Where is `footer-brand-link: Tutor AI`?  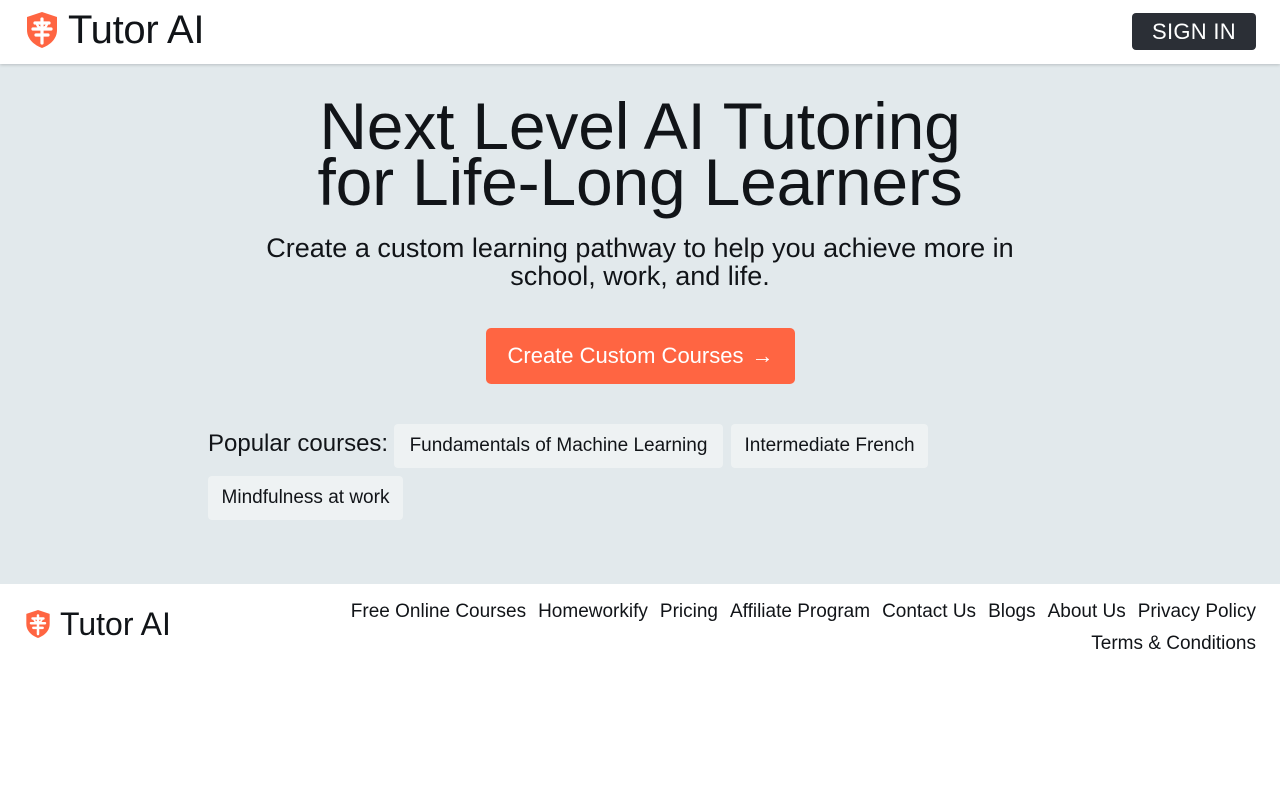
footer-brand-link: Tutor AI is located at coordinates (97, 624).